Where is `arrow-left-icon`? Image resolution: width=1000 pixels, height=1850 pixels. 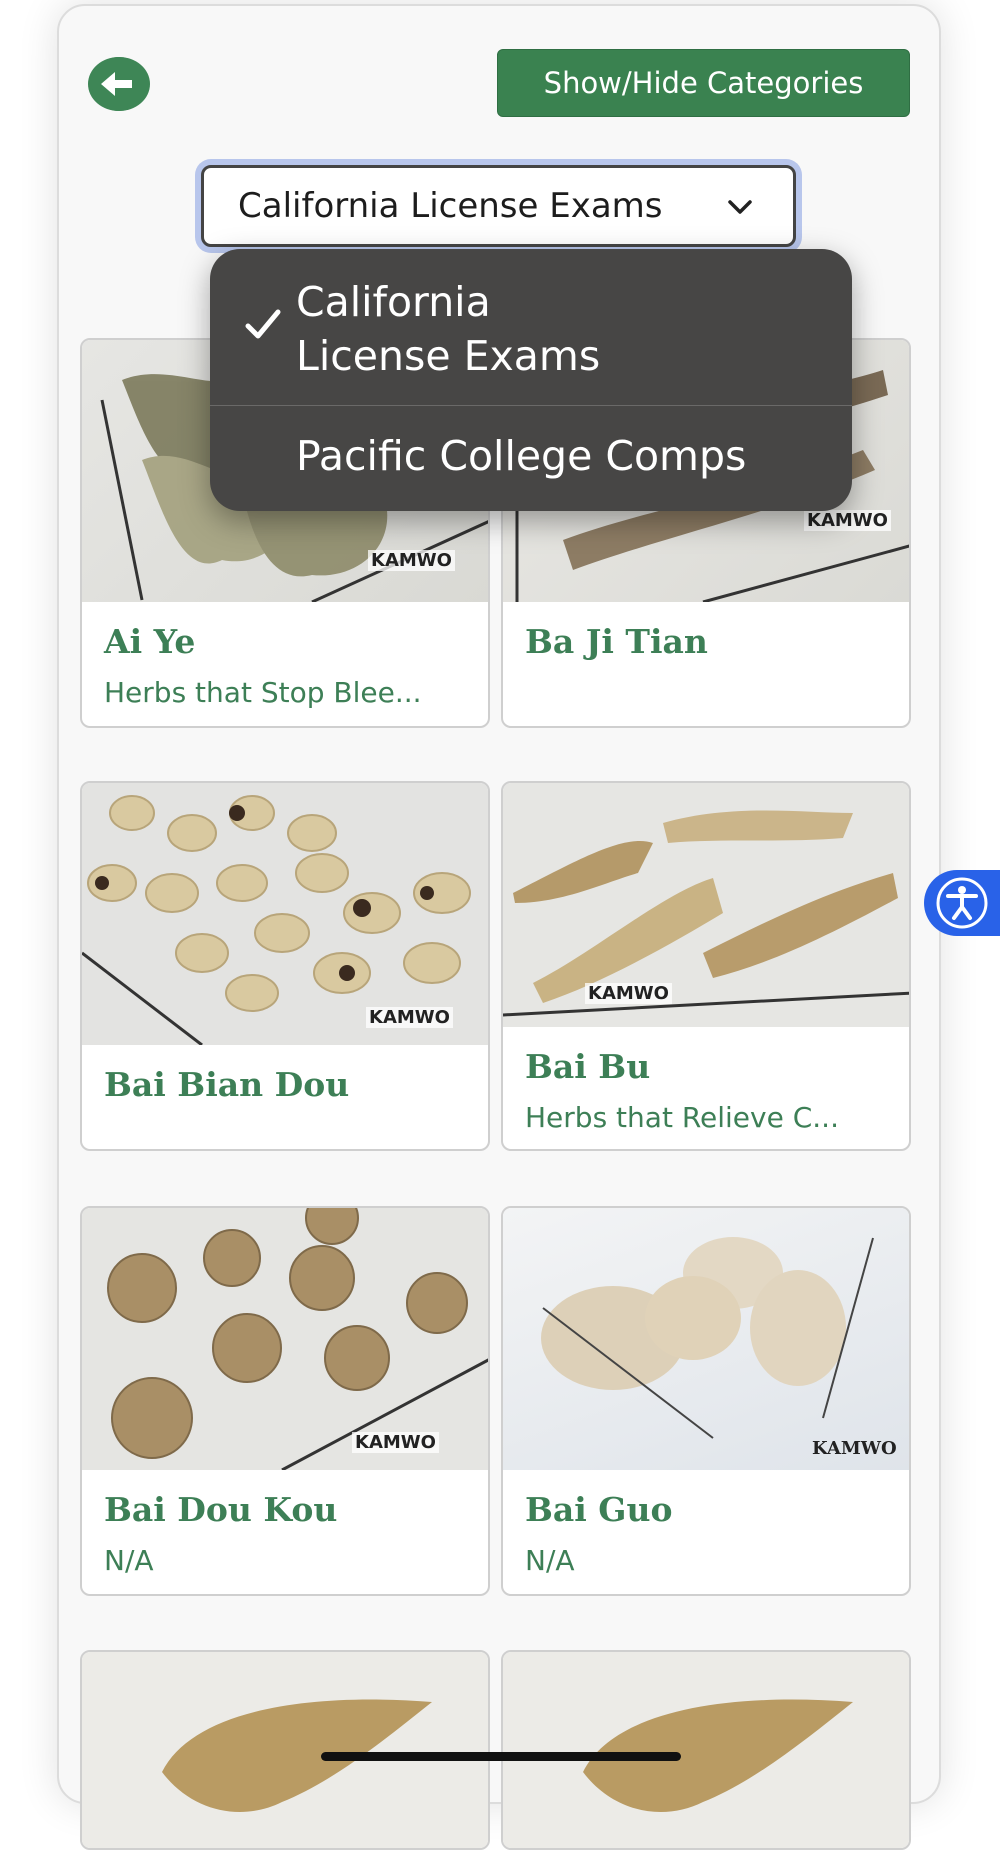
arrow-left-icon is located at coordinates (119, 84).